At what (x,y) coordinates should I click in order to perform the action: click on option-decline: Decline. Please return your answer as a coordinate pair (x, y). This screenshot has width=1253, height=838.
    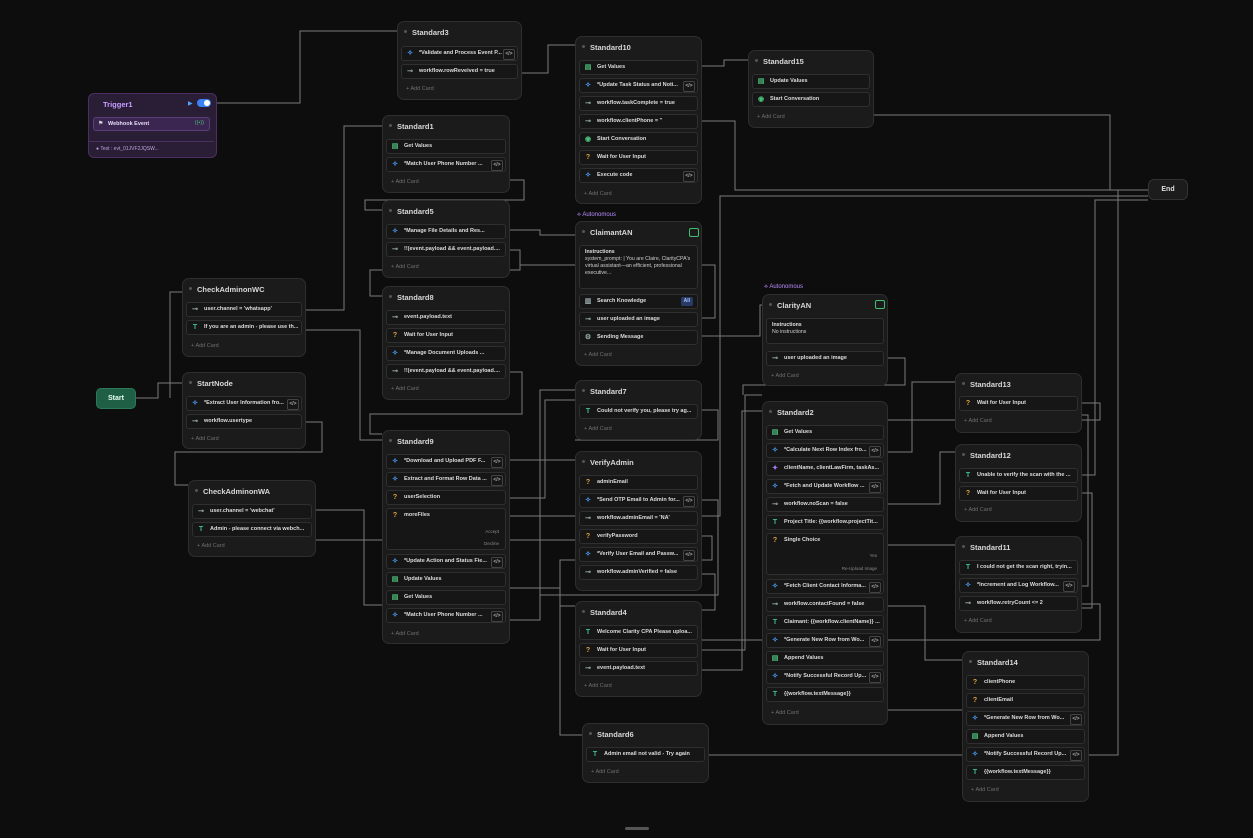
    Looking at the image, I should click on (491, 543).